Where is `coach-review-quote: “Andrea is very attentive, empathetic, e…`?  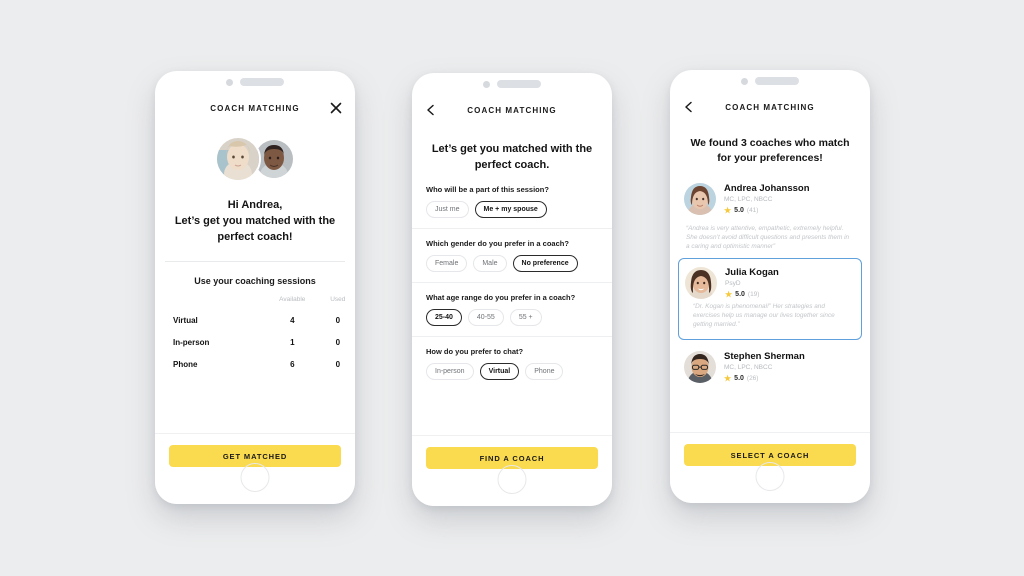 coach-review-quote: “Andrea is very attentive, empathetic, e… is located at coordinates (768, 237).